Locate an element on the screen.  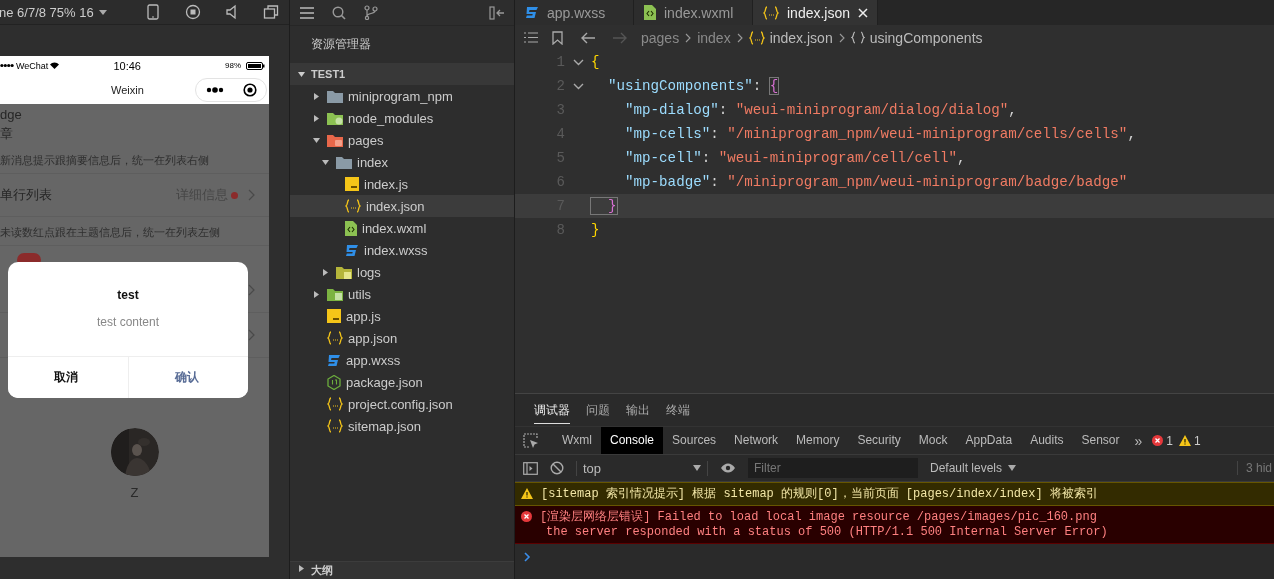
tree-item: index.json is located at coordinates (402, 206).